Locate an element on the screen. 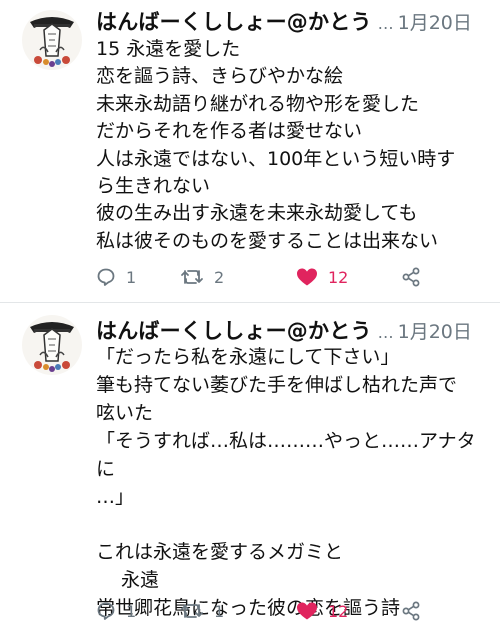  retweet-count: 1 is located at coordinates (219, 611).